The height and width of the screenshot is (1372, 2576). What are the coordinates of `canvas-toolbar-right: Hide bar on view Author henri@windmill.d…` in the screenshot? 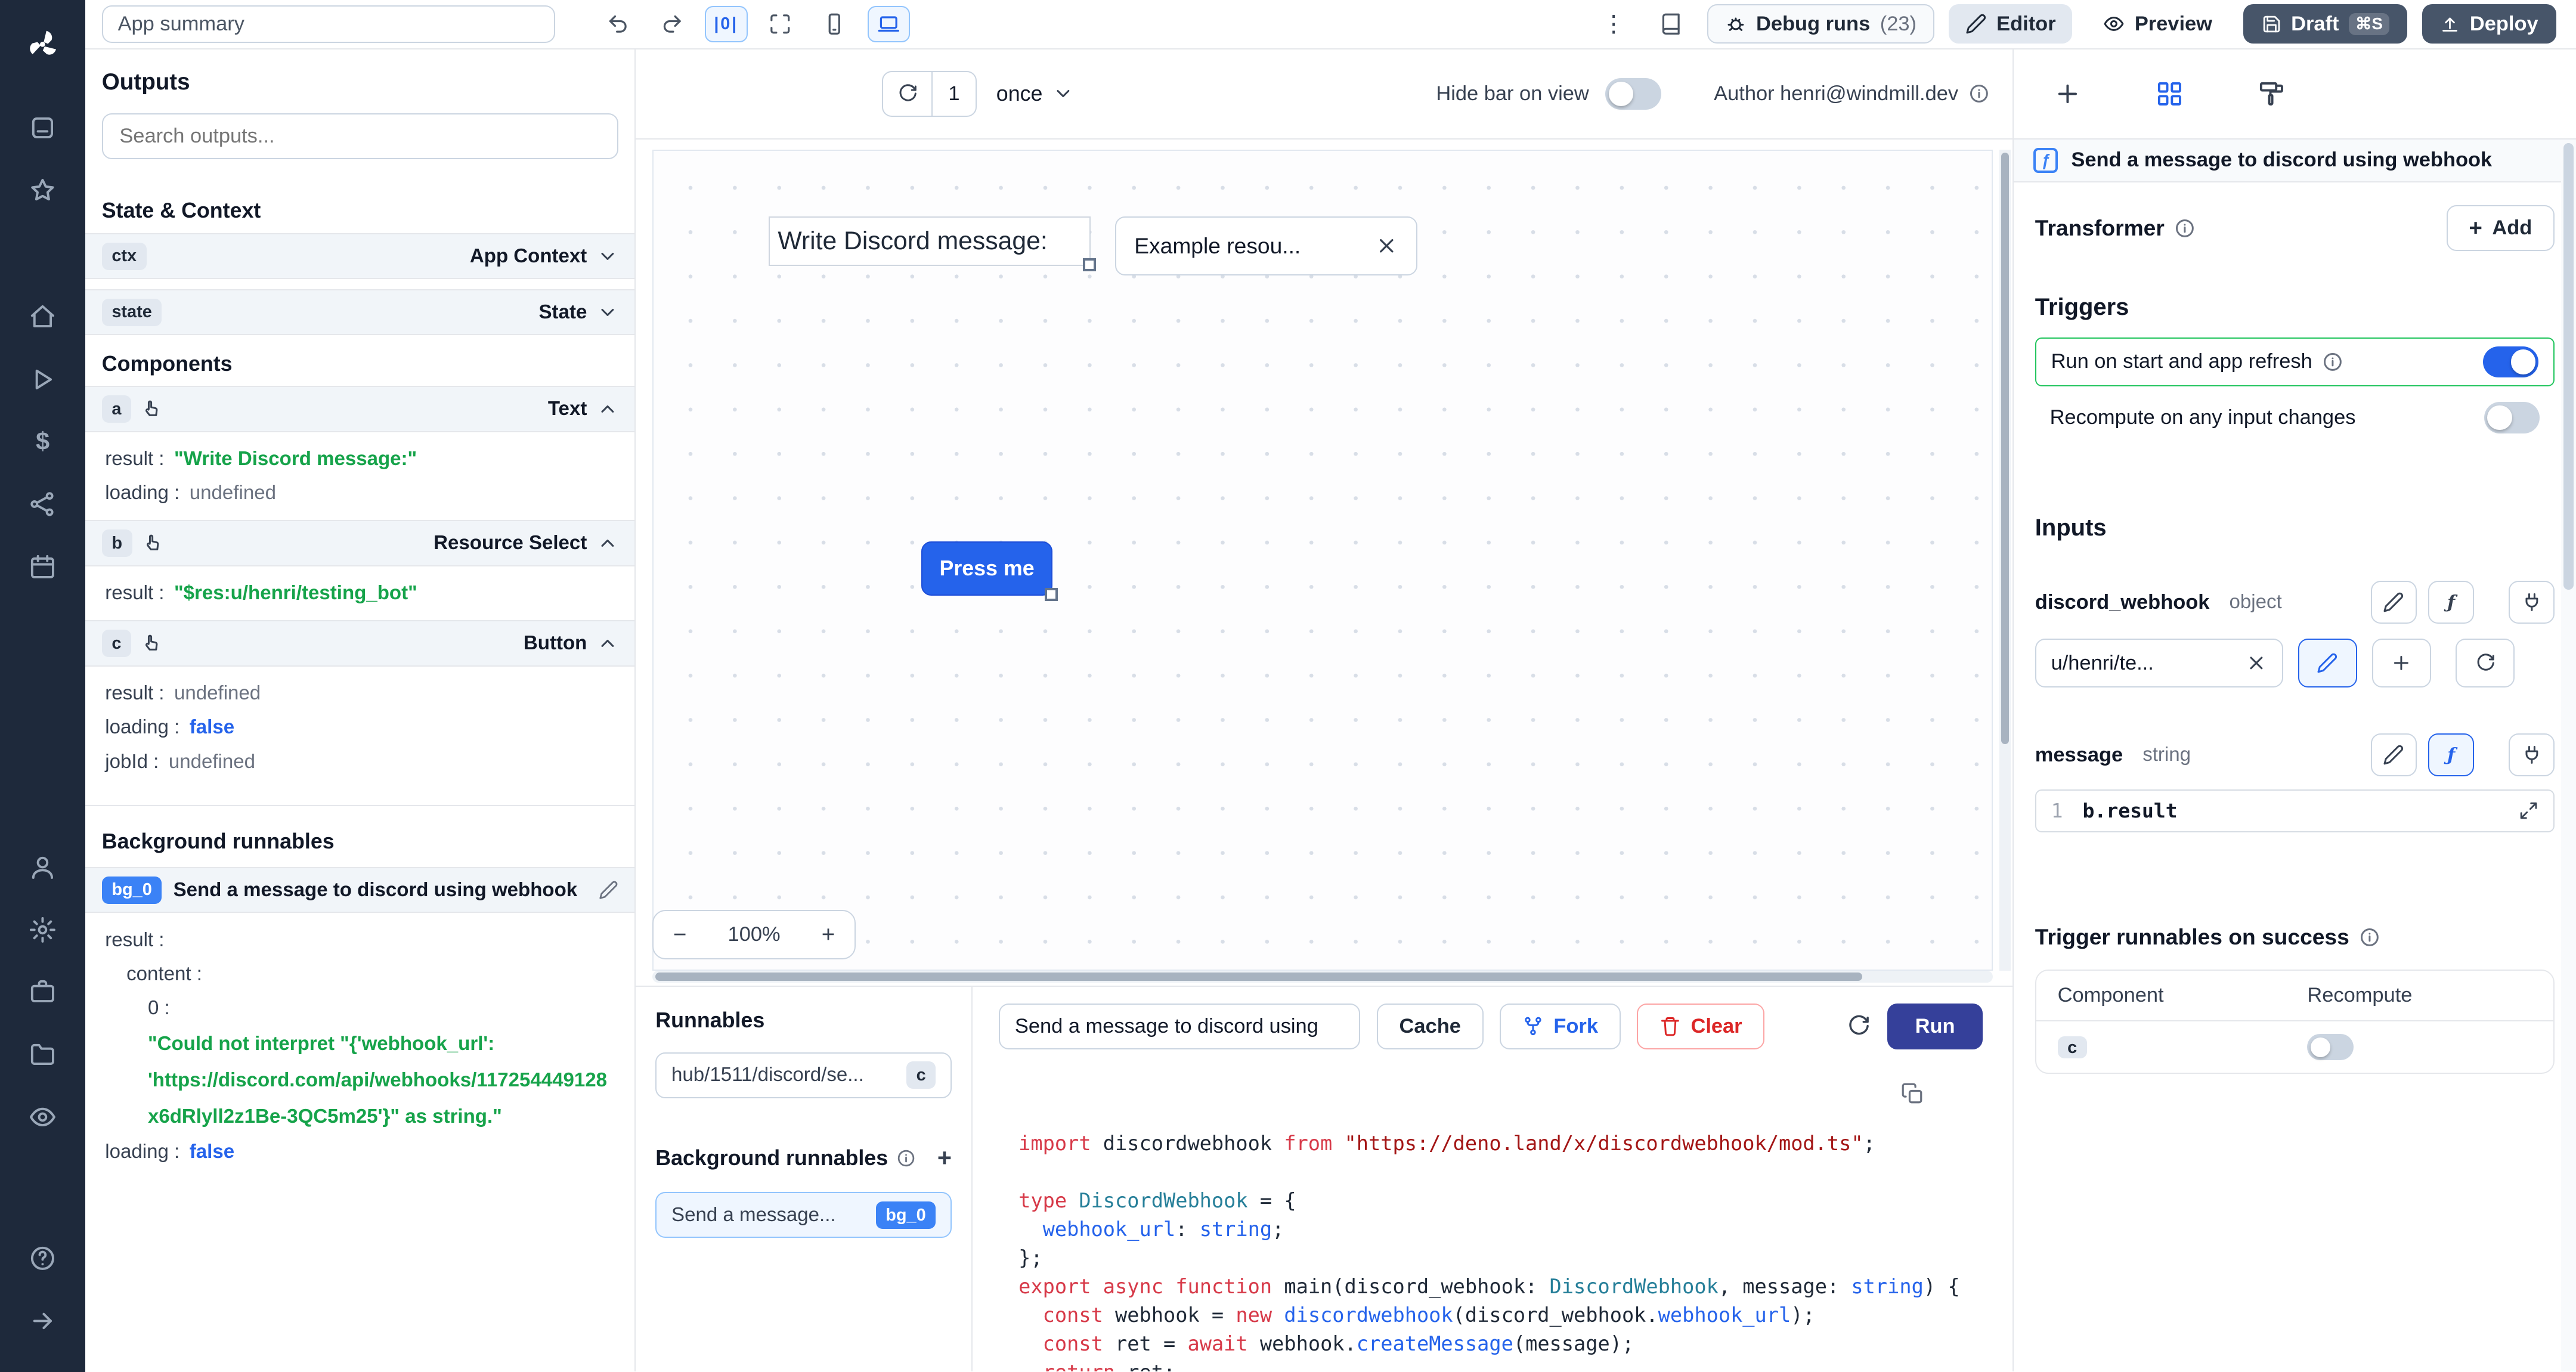 It's located at (1713, 94).